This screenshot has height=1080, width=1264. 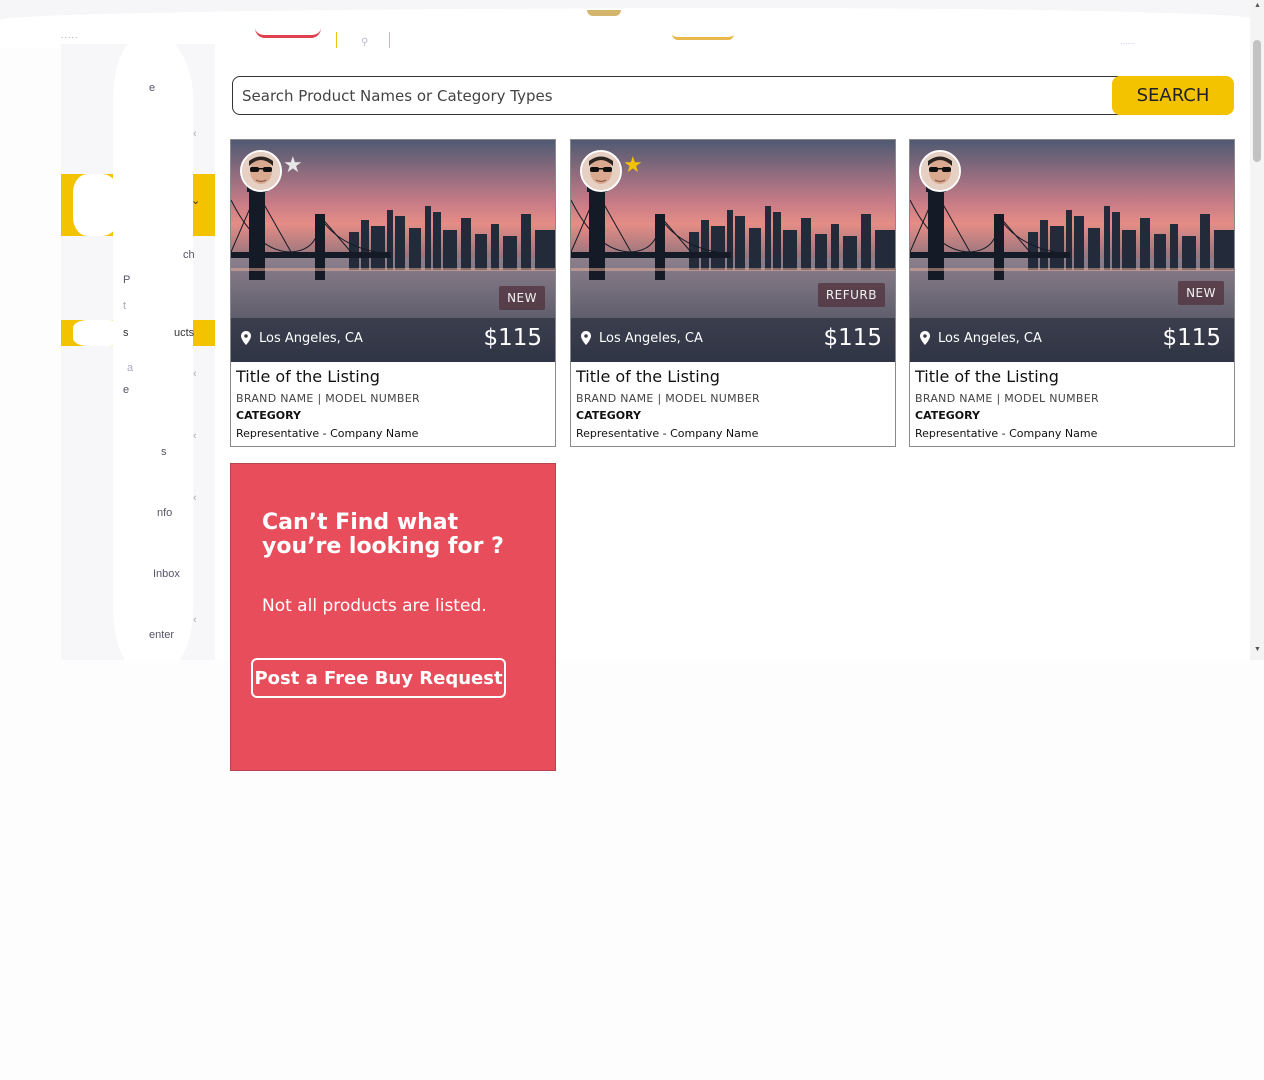 What do you see at coordinates (1257, 330) in the screenshot?
I see `scrollbar: ▲ ▼` at bounding box center [1257, 330].